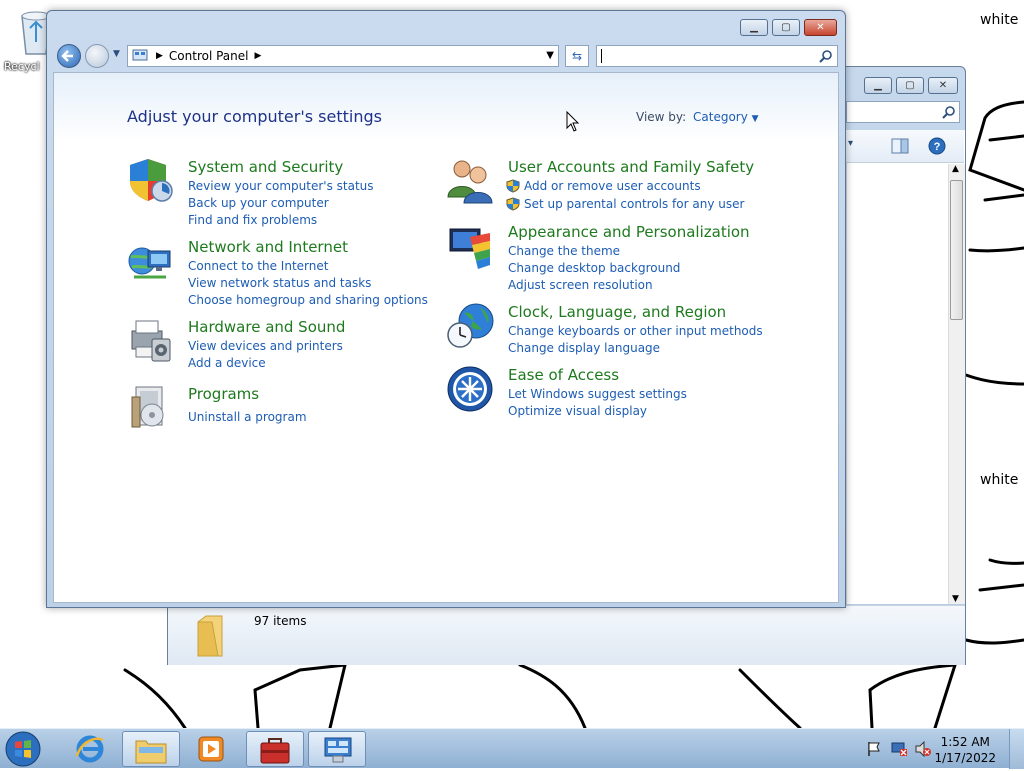 The width and height of the screenshot is (1024, 771). I want to click on network-icon, so click(149, 263).